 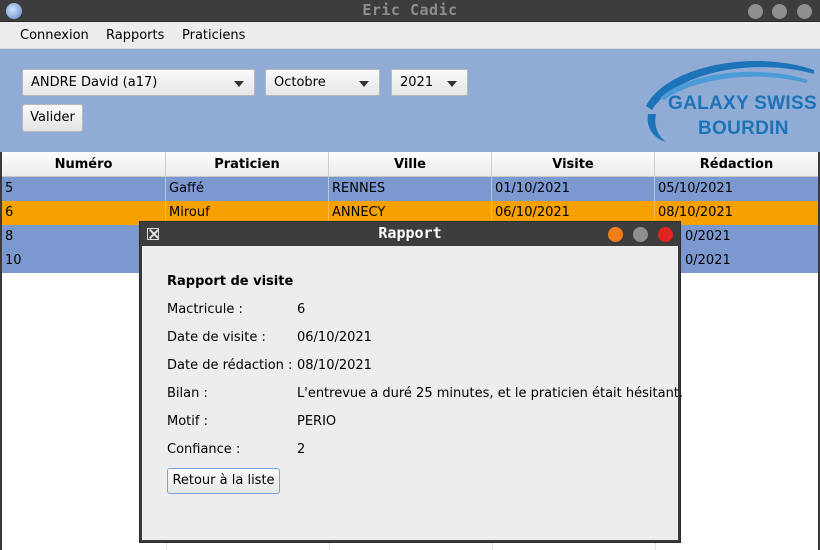 I want to click on value-motif: PERIO, so click(x=317, y=421).